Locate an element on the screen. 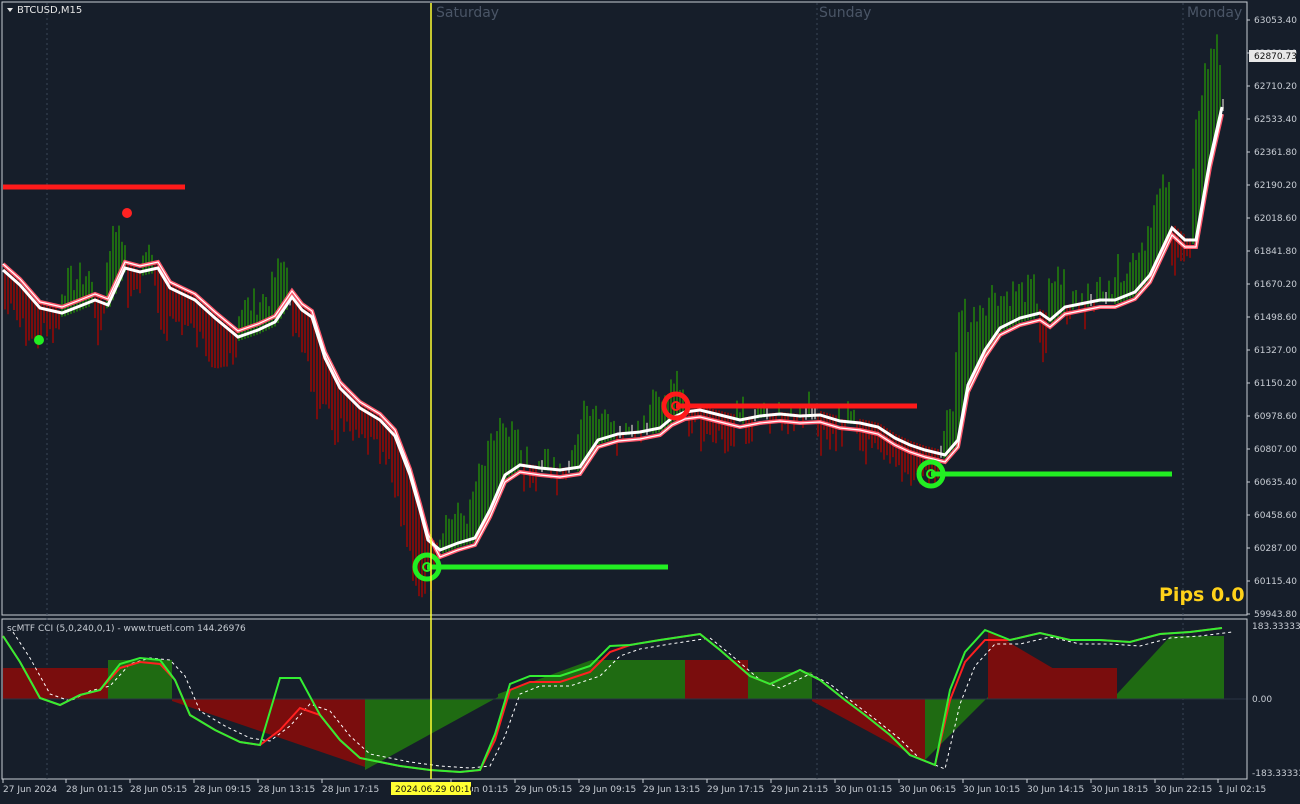 The image size is (1300, 804). price-axis-label: 62190.20 is located at coordinates (1275, 186).